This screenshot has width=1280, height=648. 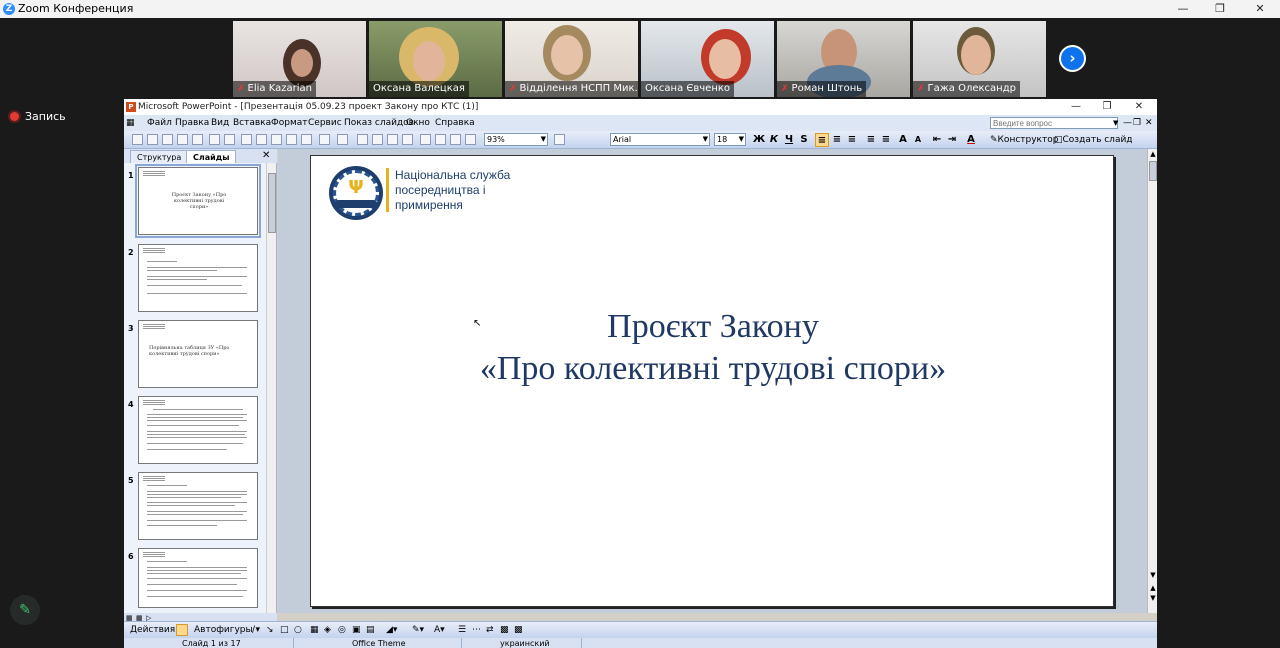 I want to click on menu-file: Файл, so click(x=159, y=123).